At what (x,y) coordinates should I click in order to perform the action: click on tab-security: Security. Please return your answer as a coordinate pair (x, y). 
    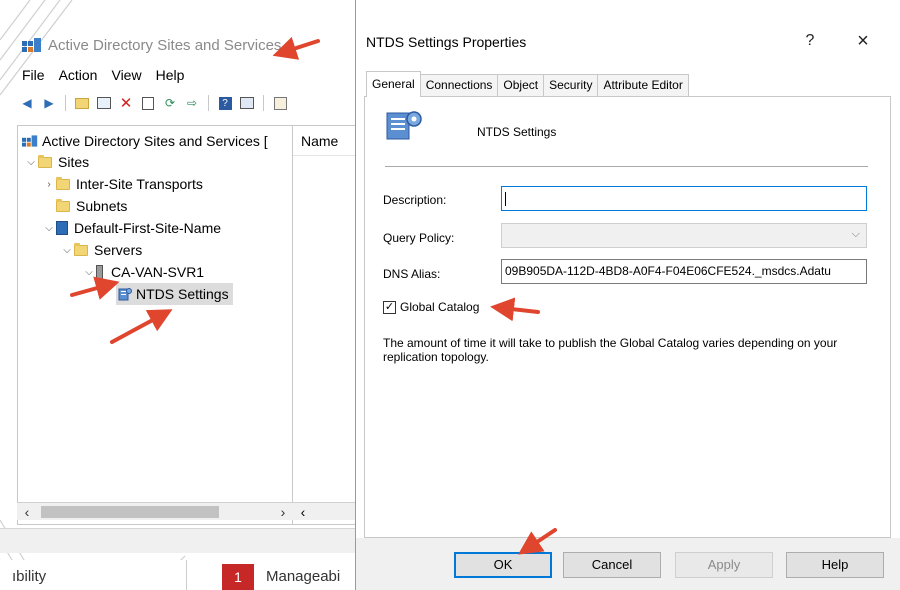
    Looking at the image, I should click on (571, 85).